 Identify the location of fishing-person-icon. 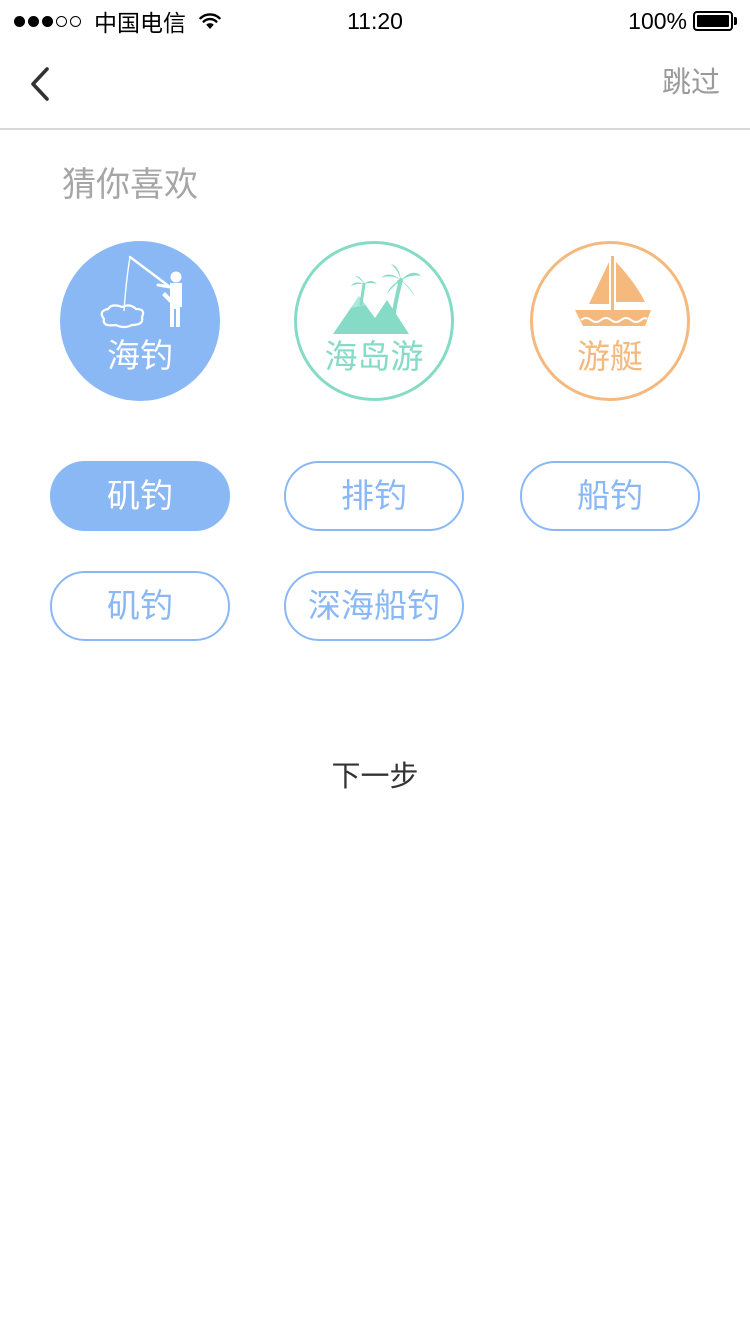
(141, 292).